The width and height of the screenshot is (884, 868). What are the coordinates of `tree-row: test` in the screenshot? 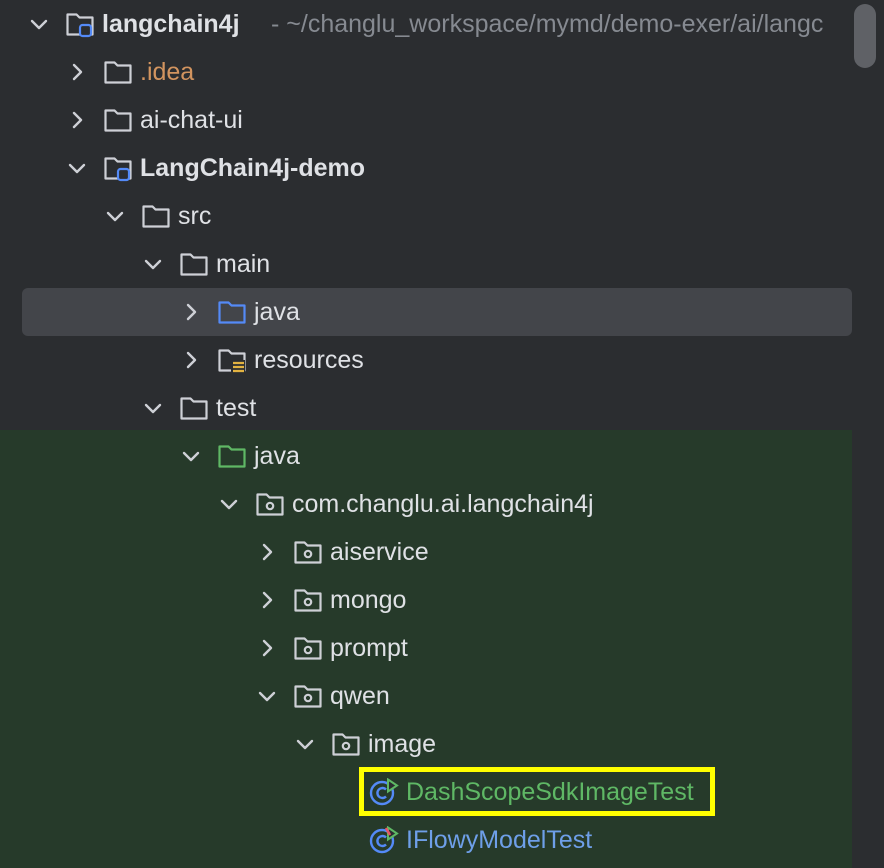 It's located at (426, 408).